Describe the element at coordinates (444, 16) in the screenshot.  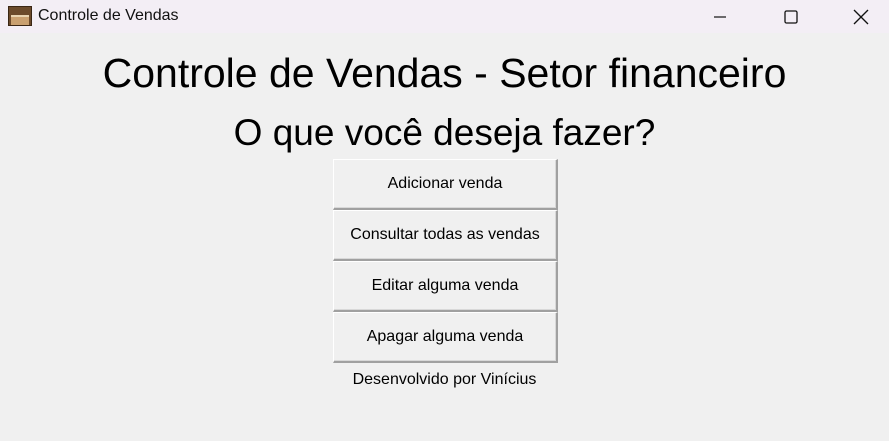
I see `title-bar: Controle de Vendas` at that location.